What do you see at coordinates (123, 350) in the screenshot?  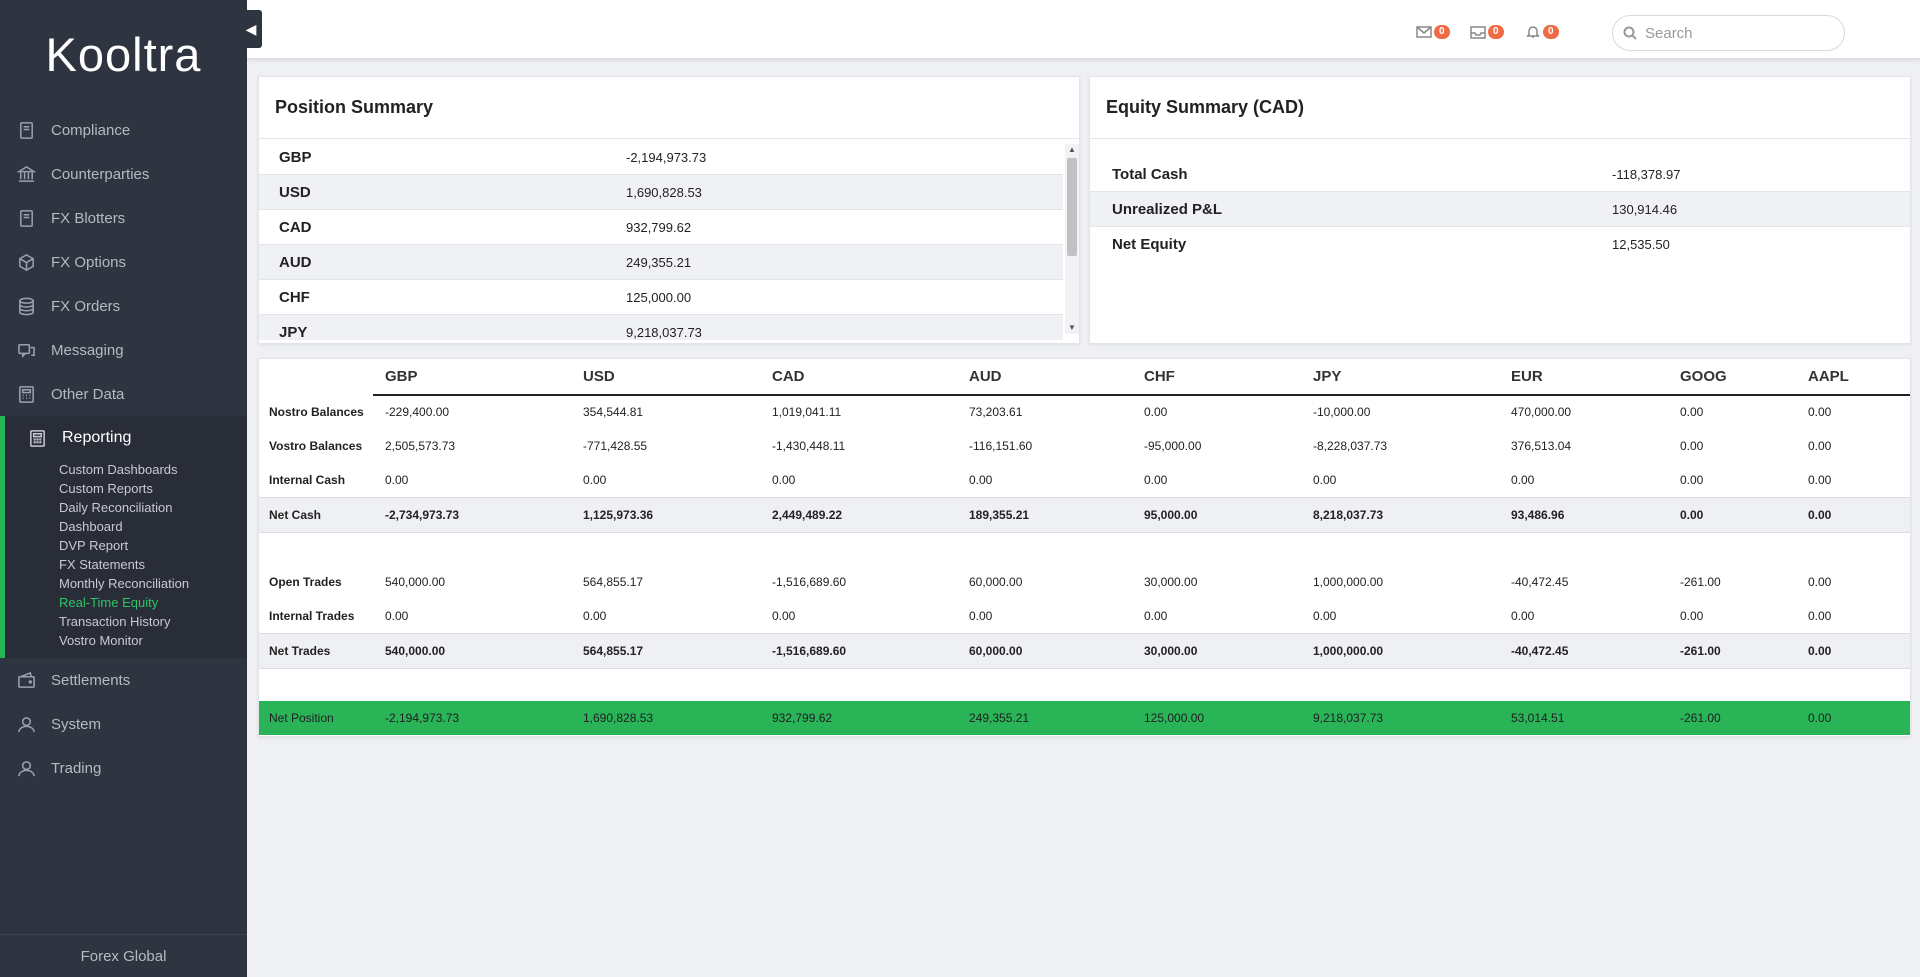 I see `sidebar-item-messaging: Messaging` at bounding box center [123, 350].